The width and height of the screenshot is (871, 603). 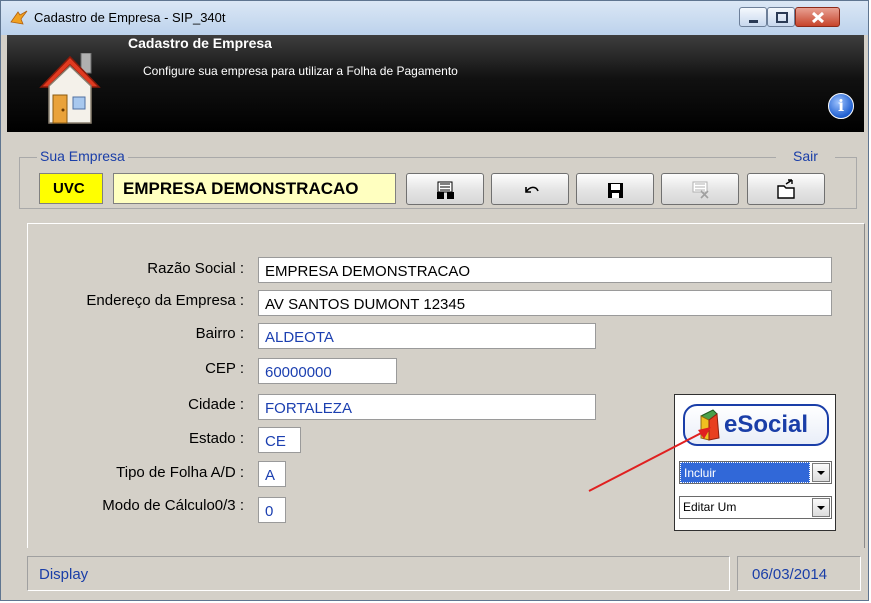 I want to click on undo-icon, so click(x=532, y=189).